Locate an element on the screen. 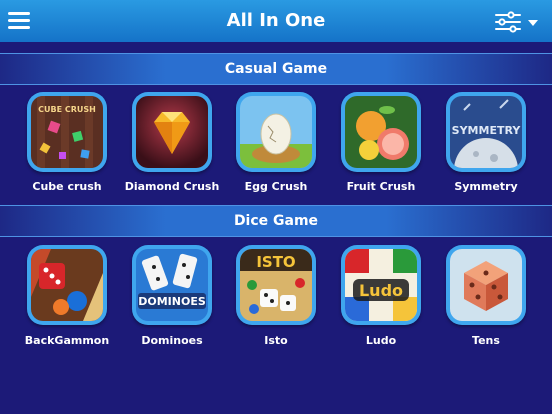 This screenshot has width=552, height=414. section-header-dice: Dice Game is located at coordinates (276, 221).